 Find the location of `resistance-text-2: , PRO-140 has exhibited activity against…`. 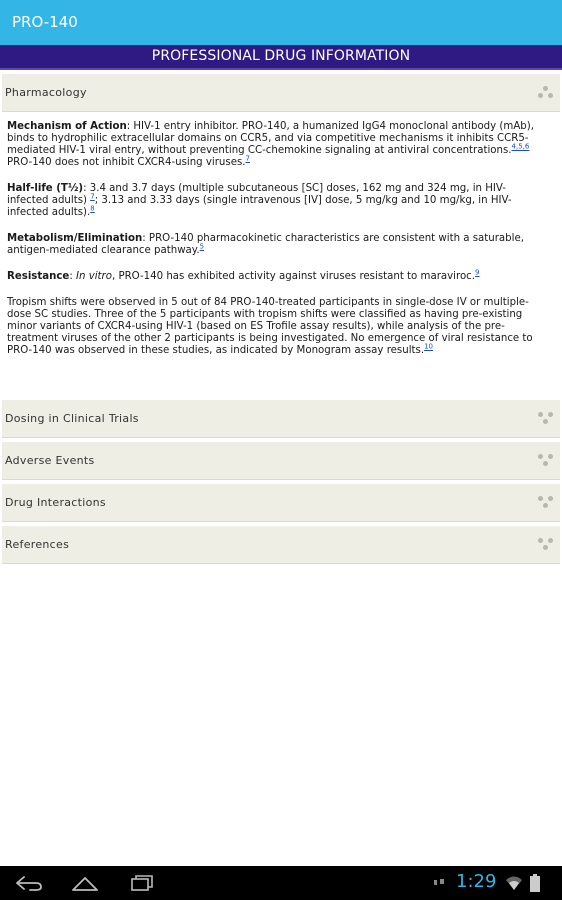

resistance-text-2: , PRO-140 has exhibited activity against… is located at coordinates (293, 276).